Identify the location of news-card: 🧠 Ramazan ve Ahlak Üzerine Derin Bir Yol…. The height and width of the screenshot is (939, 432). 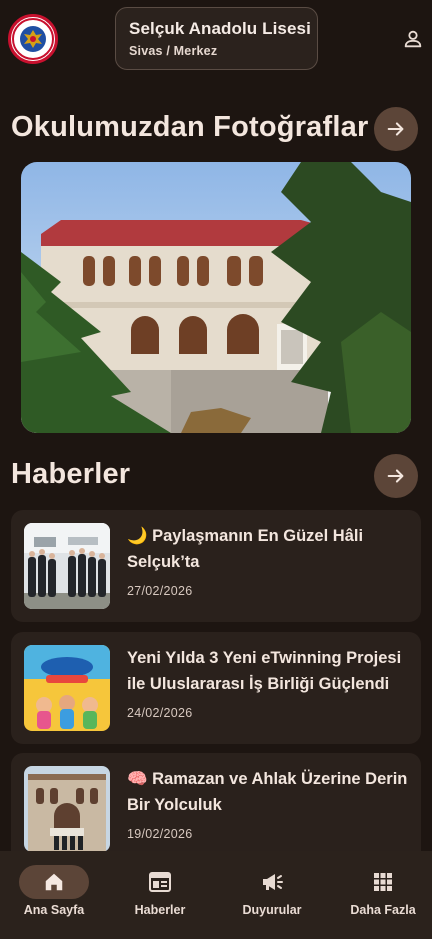
(216, 809).